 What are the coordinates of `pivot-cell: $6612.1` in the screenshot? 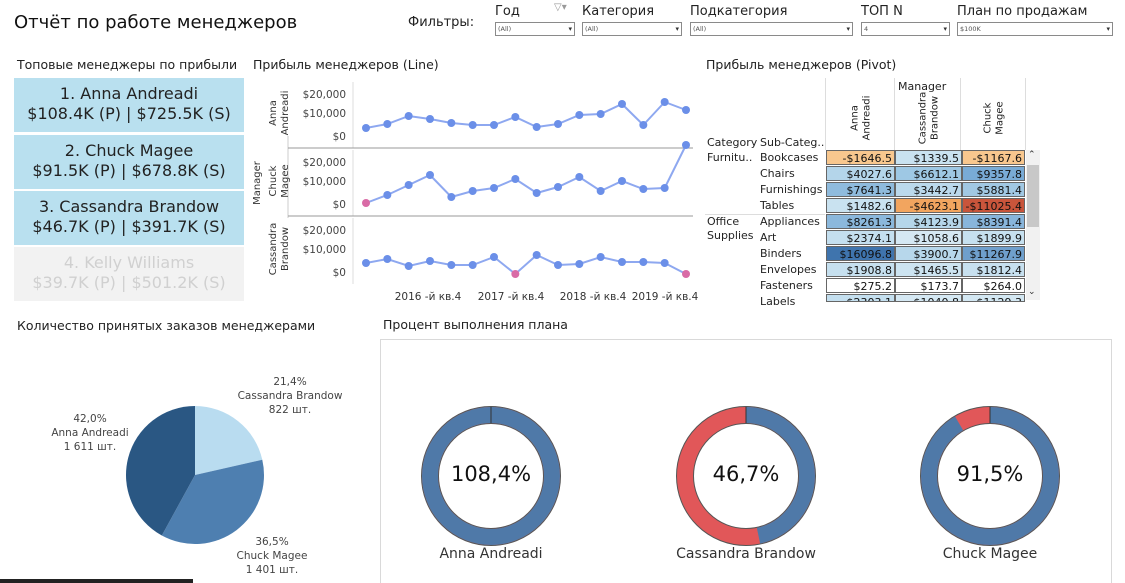 It's located at (928, 173).